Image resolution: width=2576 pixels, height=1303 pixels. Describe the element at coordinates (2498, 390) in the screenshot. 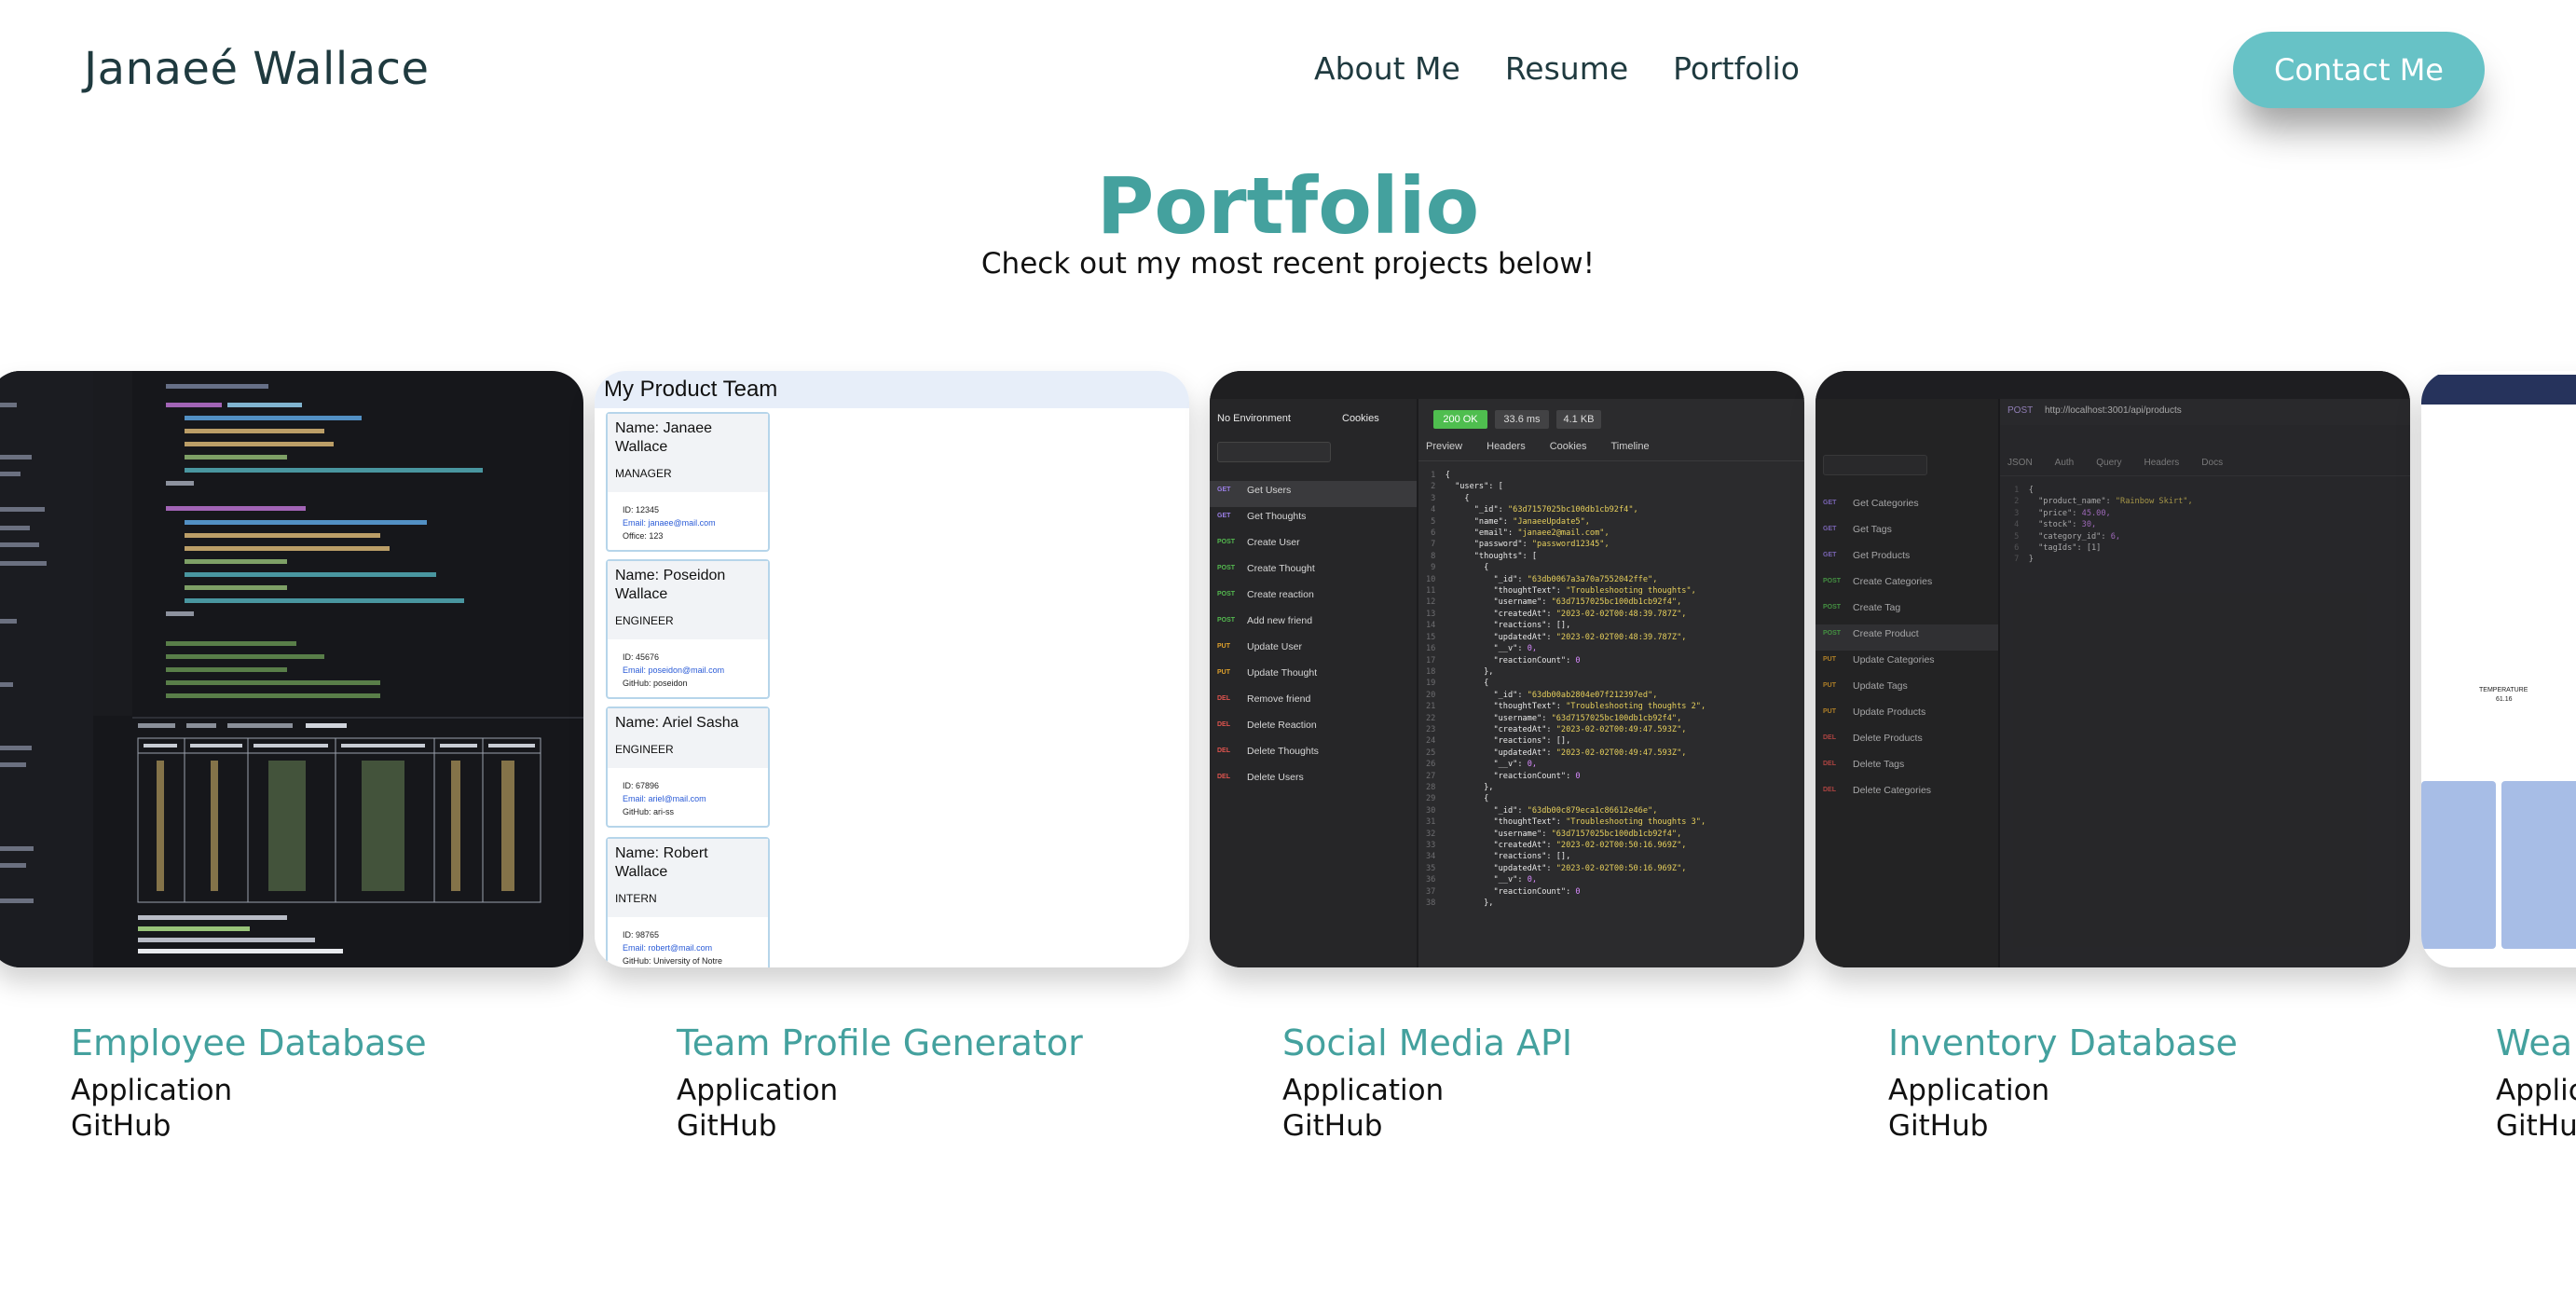

I see `weather-header-bar` at that location.